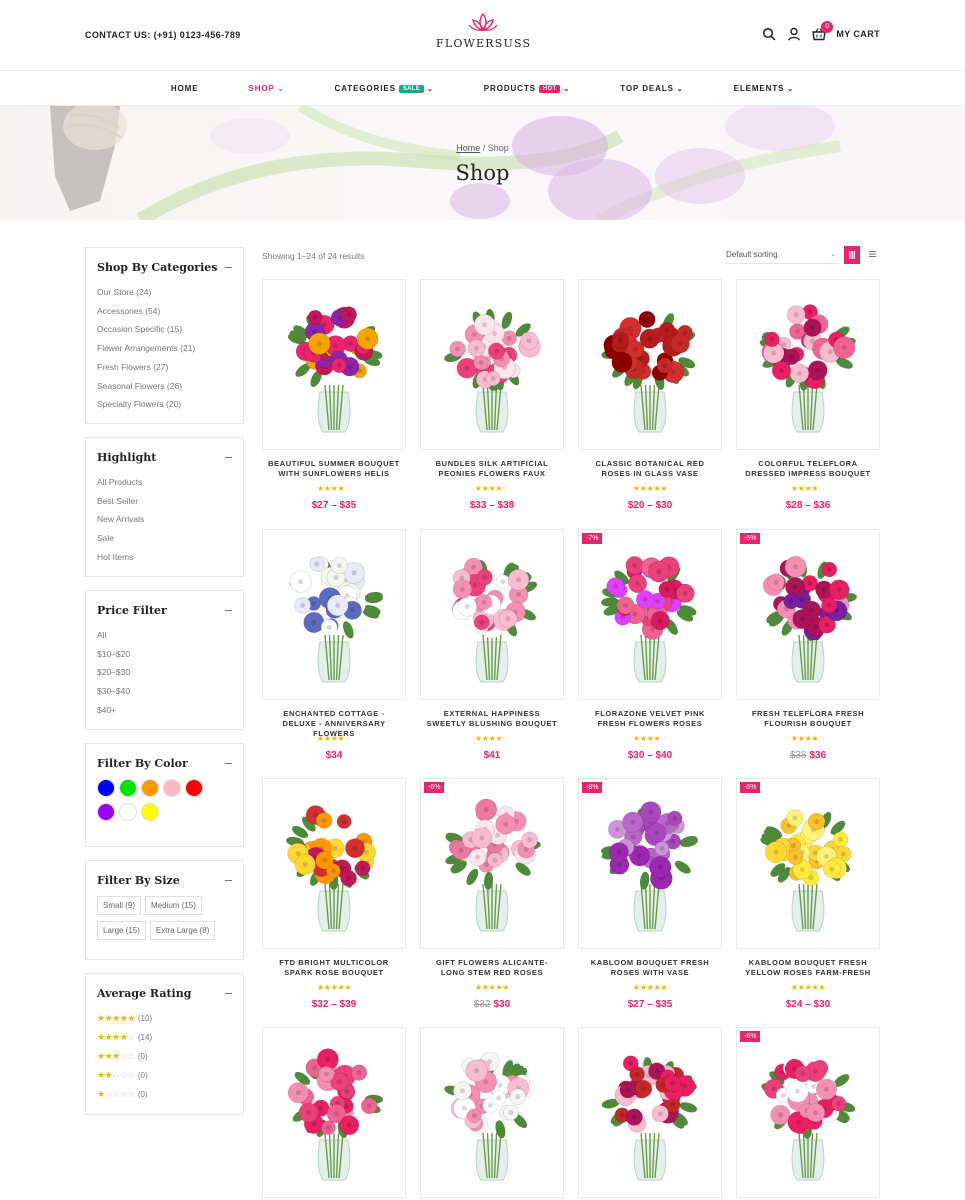 Image resolution: width=965 pixels, height=1200 pixels. I want to click on rating-filter-option: ★☆☆☆☆ (0), so click(164, 1094).